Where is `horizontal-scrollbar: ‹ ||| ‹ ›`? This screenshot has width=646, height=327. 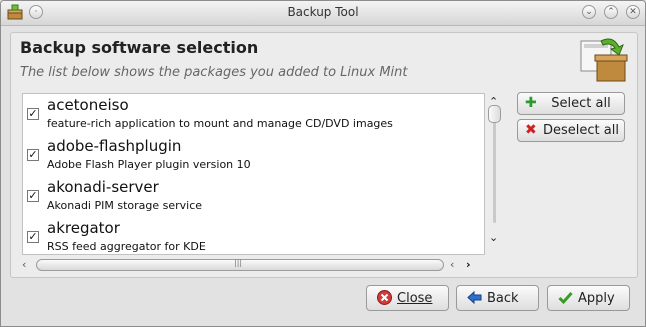
horizontal-scrollbar: ‹ ||| ‹ › is located at coordinates (252, 265).